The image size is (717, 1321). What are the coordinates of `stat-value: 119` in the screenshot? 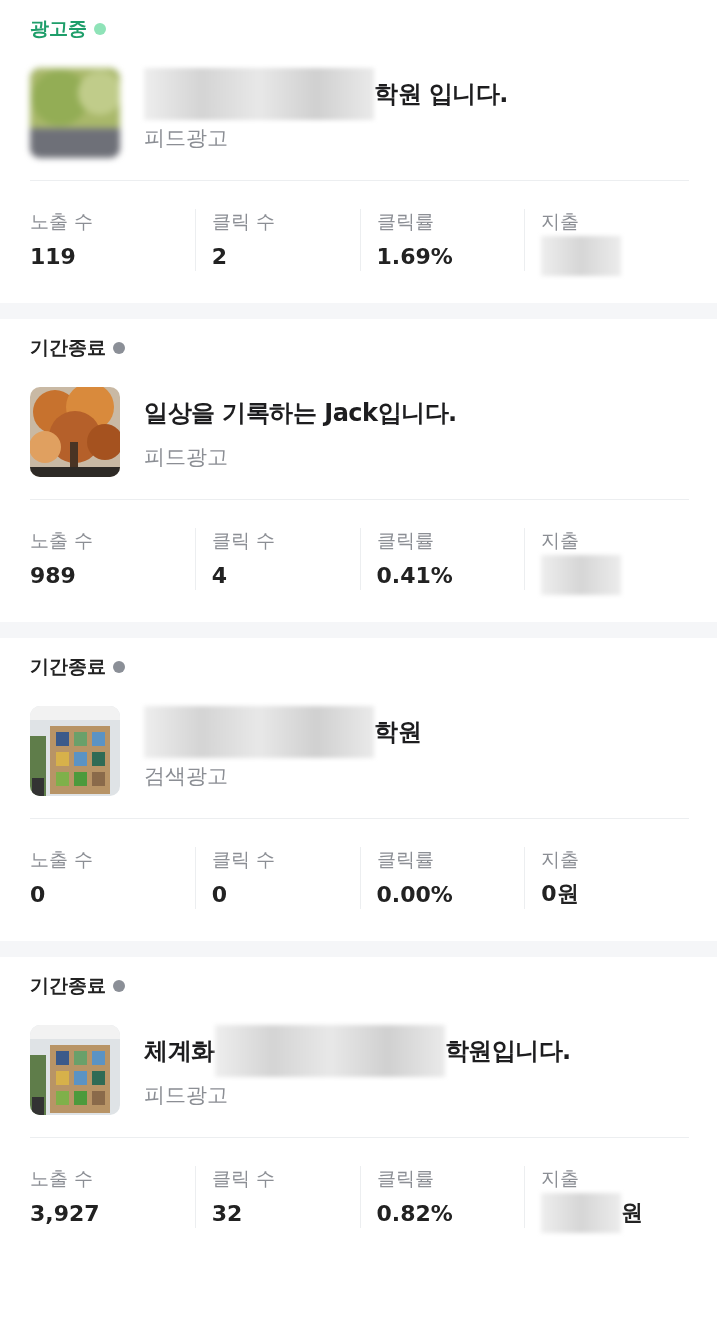 It's located at (53, 256).